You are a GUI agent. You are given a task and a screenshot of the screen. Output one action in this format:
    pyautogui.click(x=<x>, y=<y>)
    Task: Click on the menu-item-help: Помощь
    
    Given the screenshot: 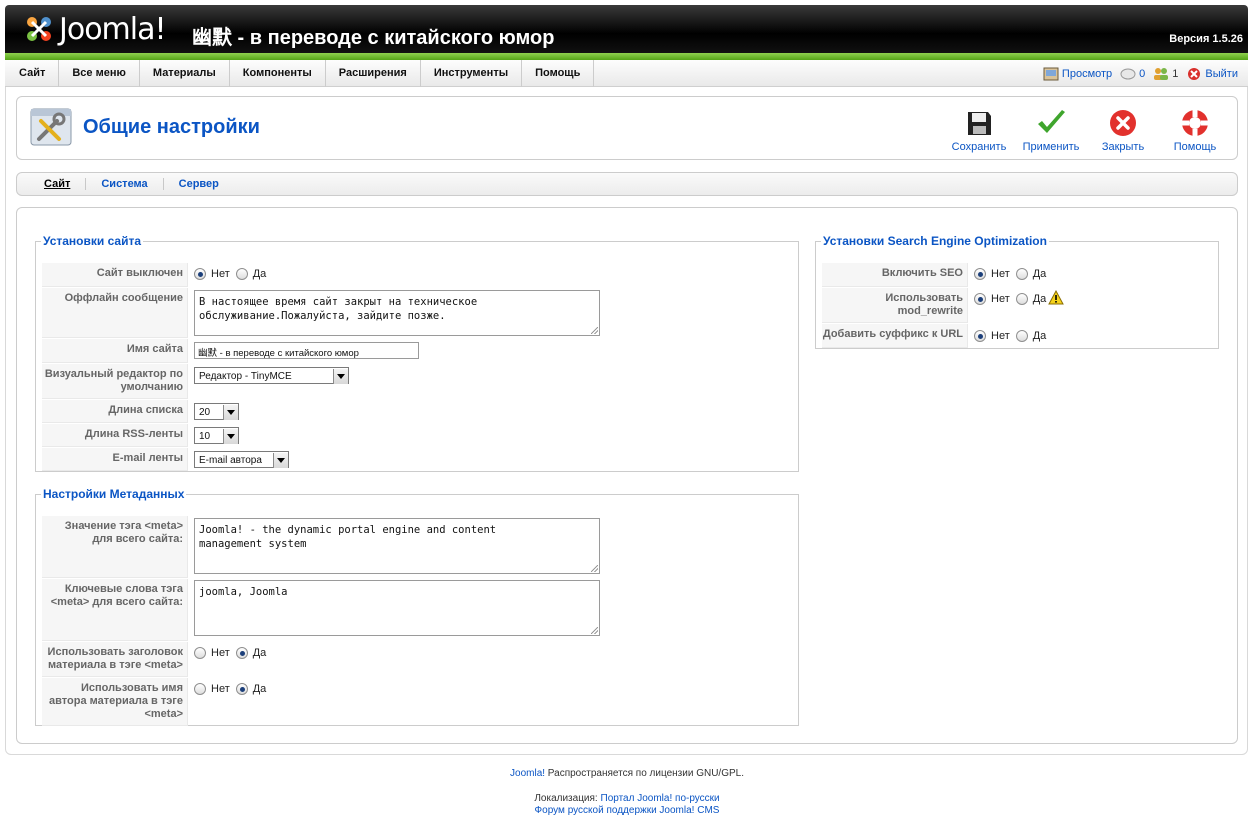 What is the action you would take?
    pyautogui.click(x=558, y=73)
    